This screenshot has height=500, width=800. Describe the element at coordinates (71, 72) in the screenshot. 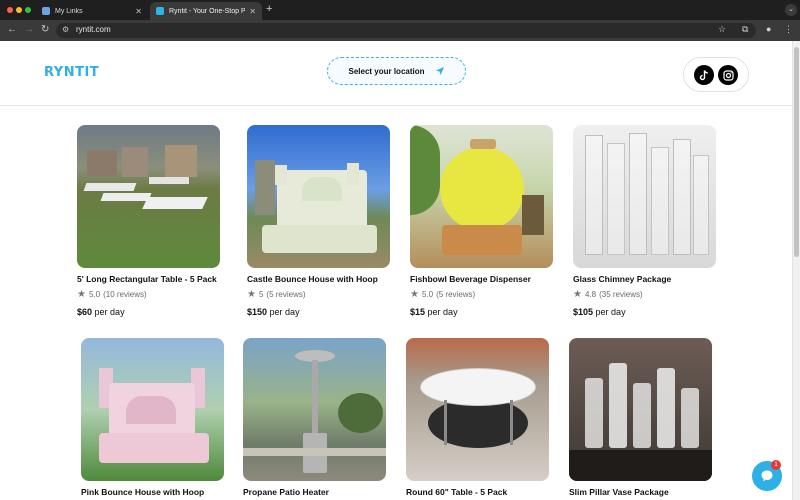

I see `site-logo: RYNTIT` at that location.